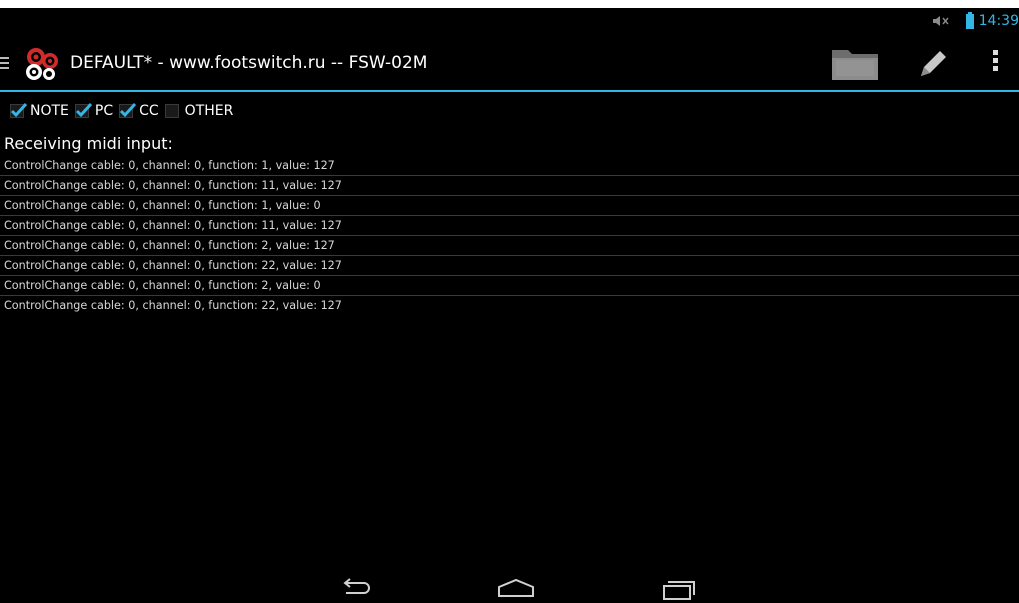 This screenshot has width=1019, height=603. I want to click on battery-icon, so click(969, 20).